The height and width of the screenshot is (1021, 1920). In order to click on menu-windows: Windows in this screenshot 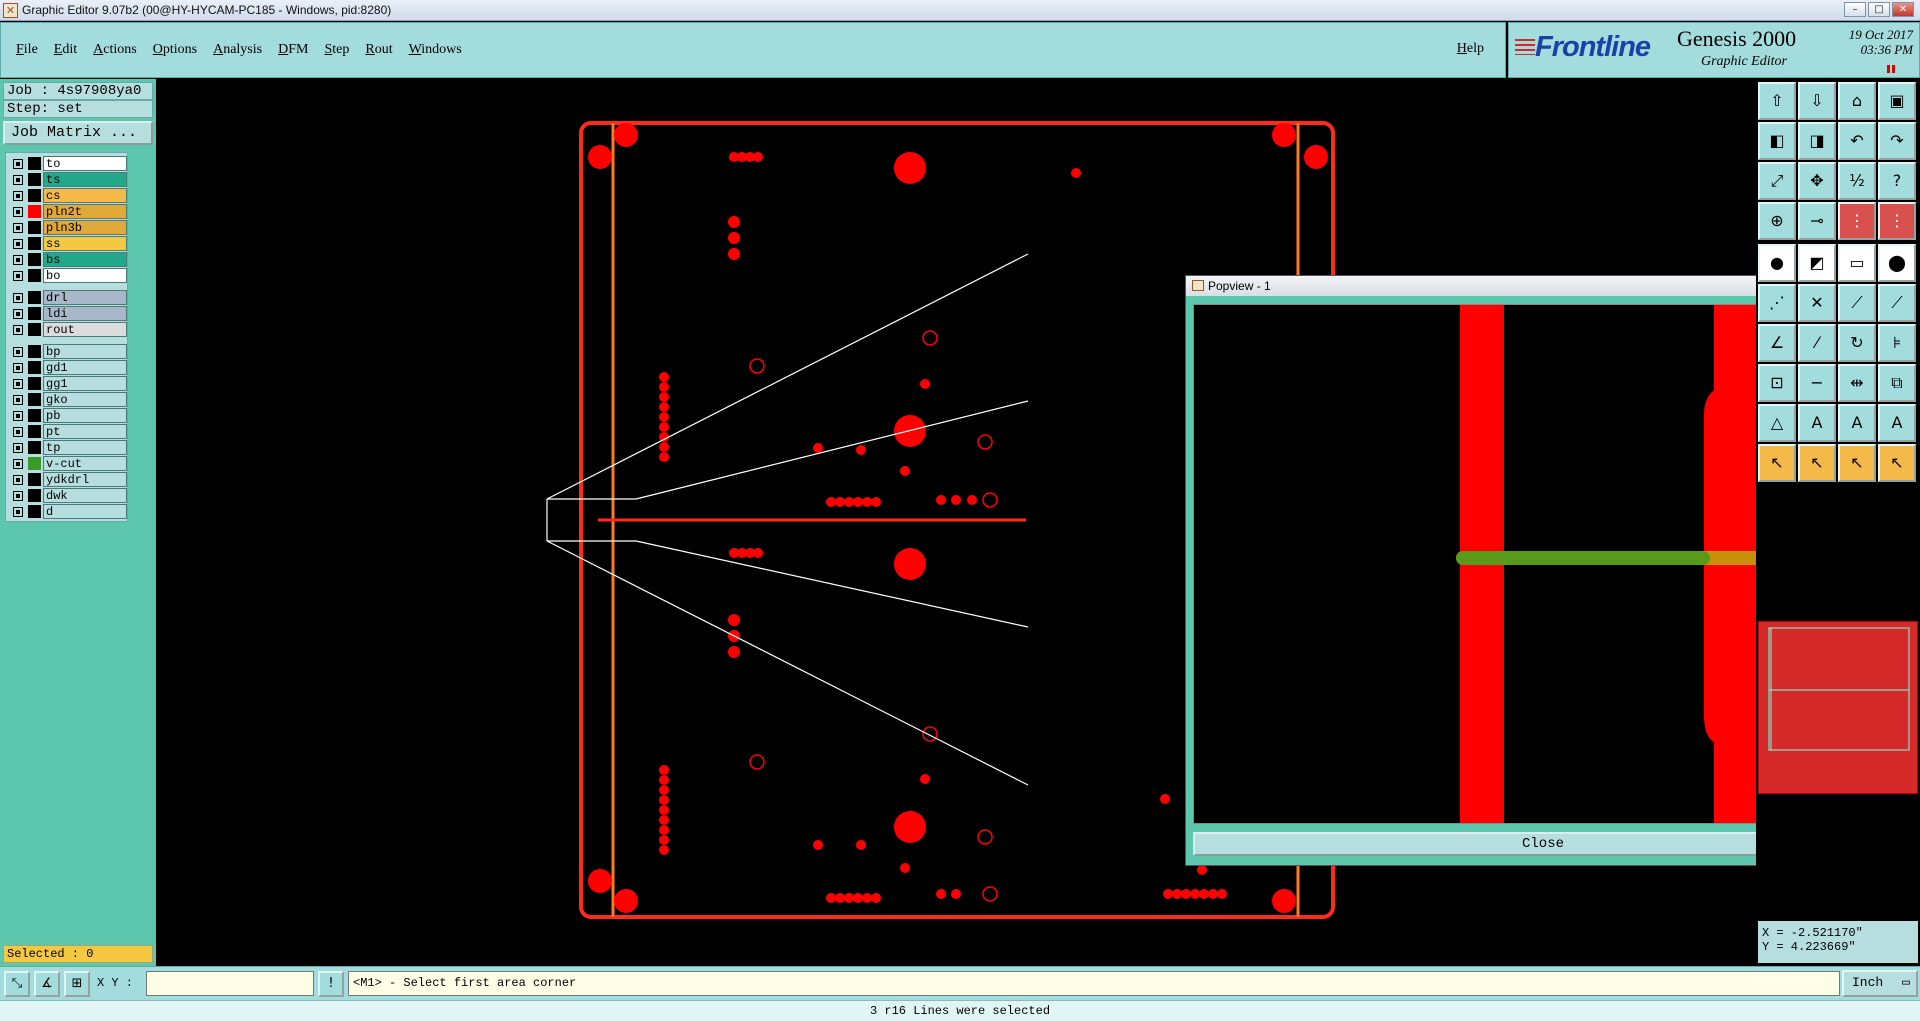, I will do `click(435, 50)`.